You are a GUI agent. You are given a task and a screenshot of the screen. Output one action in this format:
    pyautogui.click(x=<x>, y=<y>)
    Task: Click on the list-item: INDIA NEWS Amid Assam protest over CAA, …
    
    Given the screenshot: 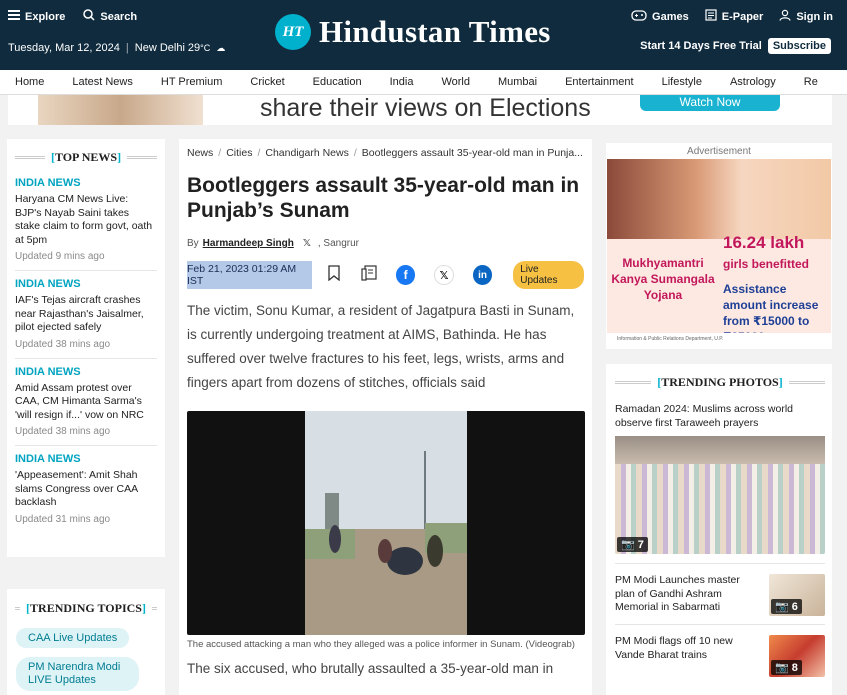 What is the action you would take?
    pyautogui.click(x=86, y=402)
    